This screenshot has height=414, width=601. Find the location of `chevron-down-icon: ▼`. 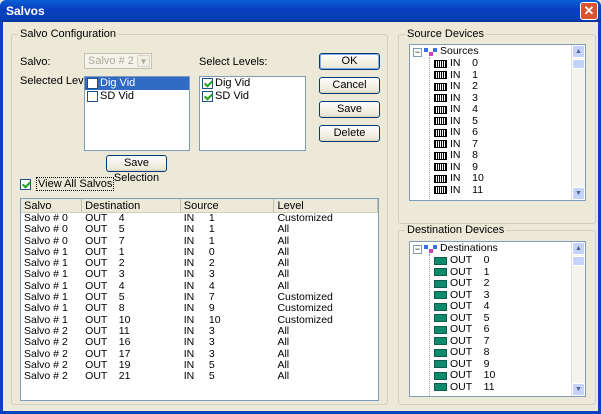

chevron-down-icon: ▼ is located at coordinates (143, 61).